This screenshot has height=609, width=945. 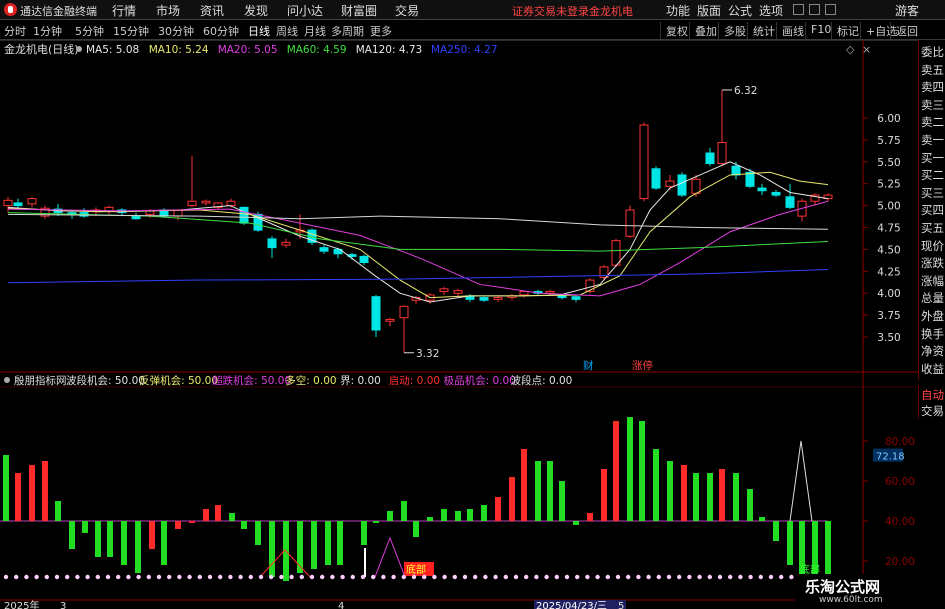 I want to click on menu-shichang: 市场, so click(x=168, y=10).